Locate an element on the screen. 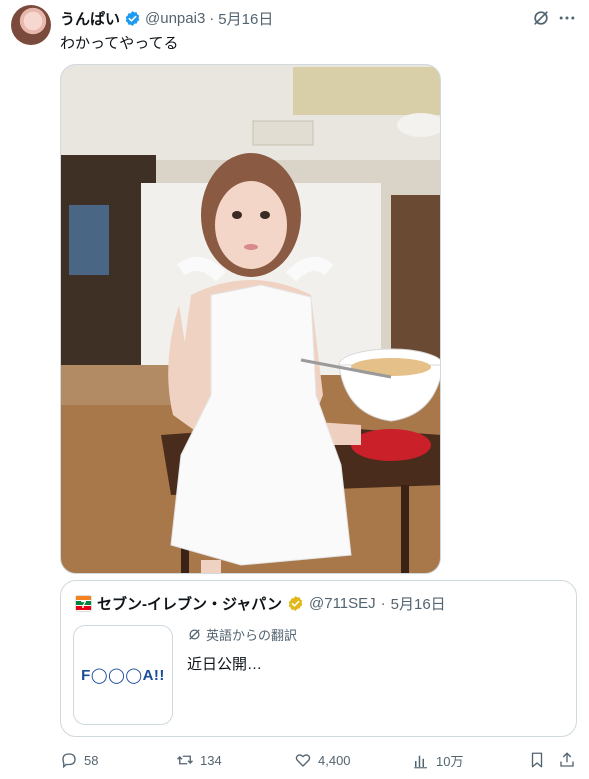 The image size is (589, 779). quote-handle: @711SEJ is located at coordinates (342, 603).